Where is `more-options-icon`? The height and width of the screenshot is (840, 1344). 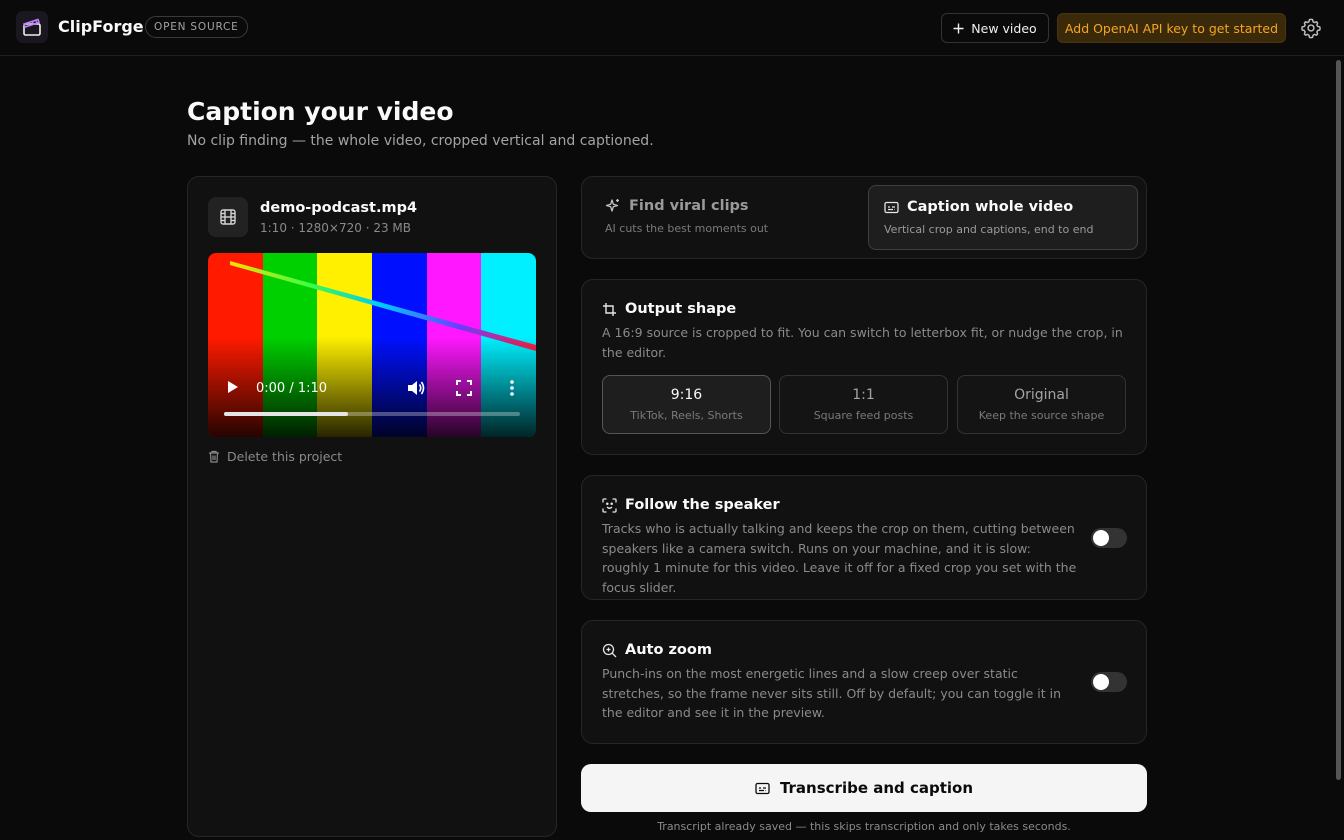 more-options-icon is located at coordinates (512, 388).